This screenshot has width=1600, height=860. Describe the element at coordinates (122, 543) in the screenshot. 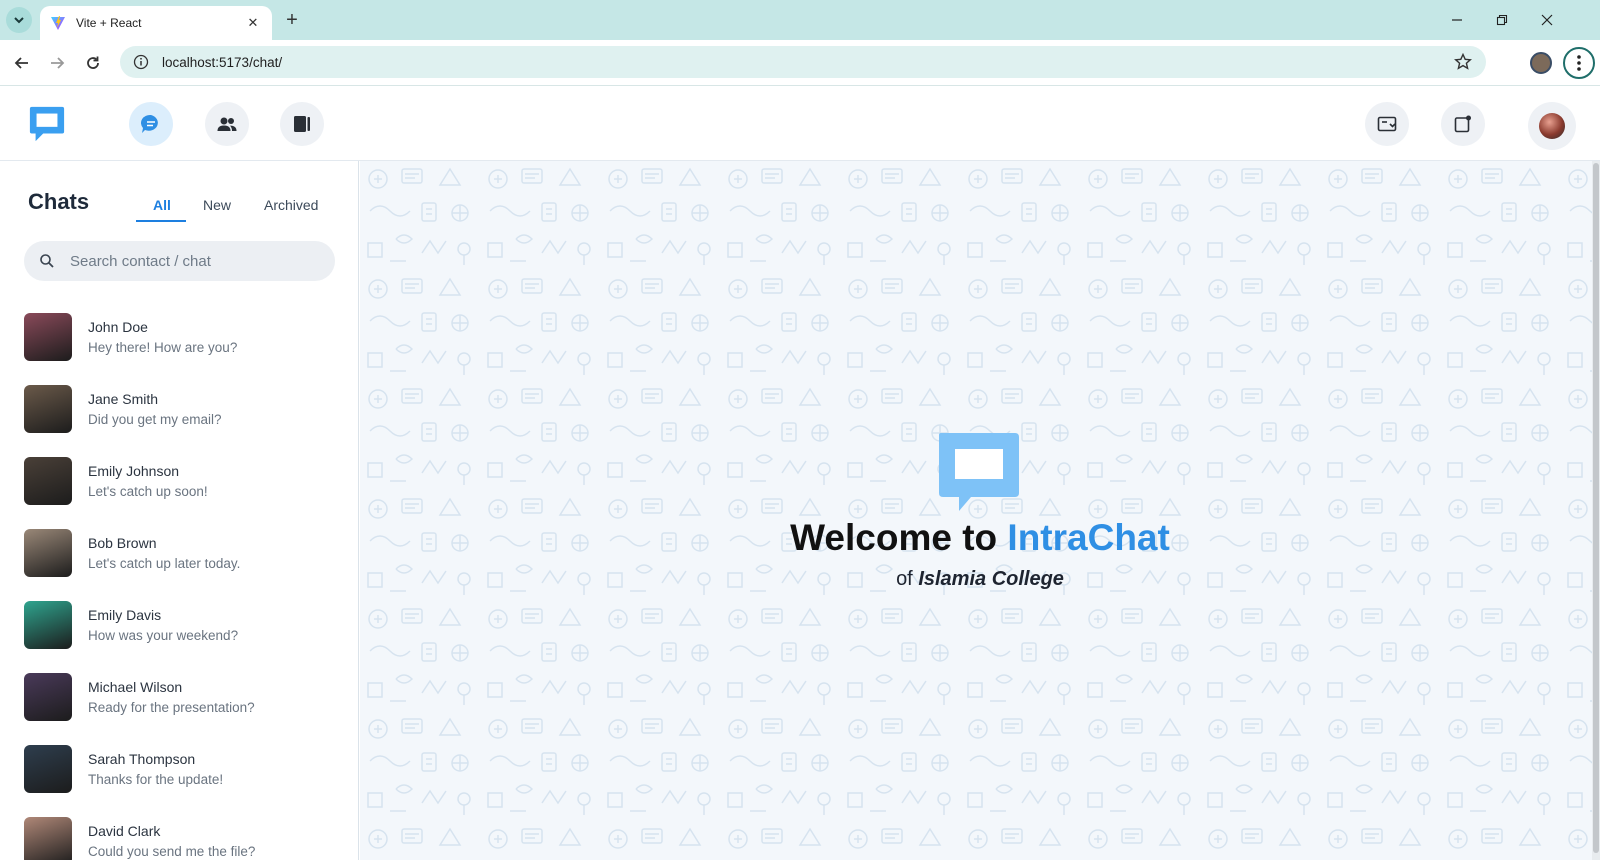

I see `chat-name: Bob Brown` at that location.